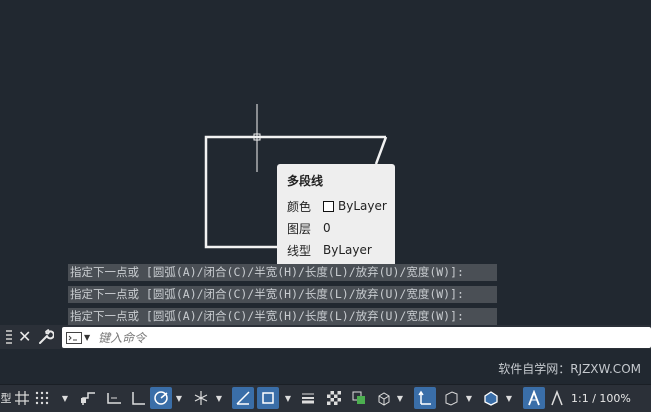 The width and height of the screenshot is (651, 412). I want to click on properties-tooltip: 多段线 颜色 ByLayer 图层 0 线型 ByLayer, so click(336, 217).